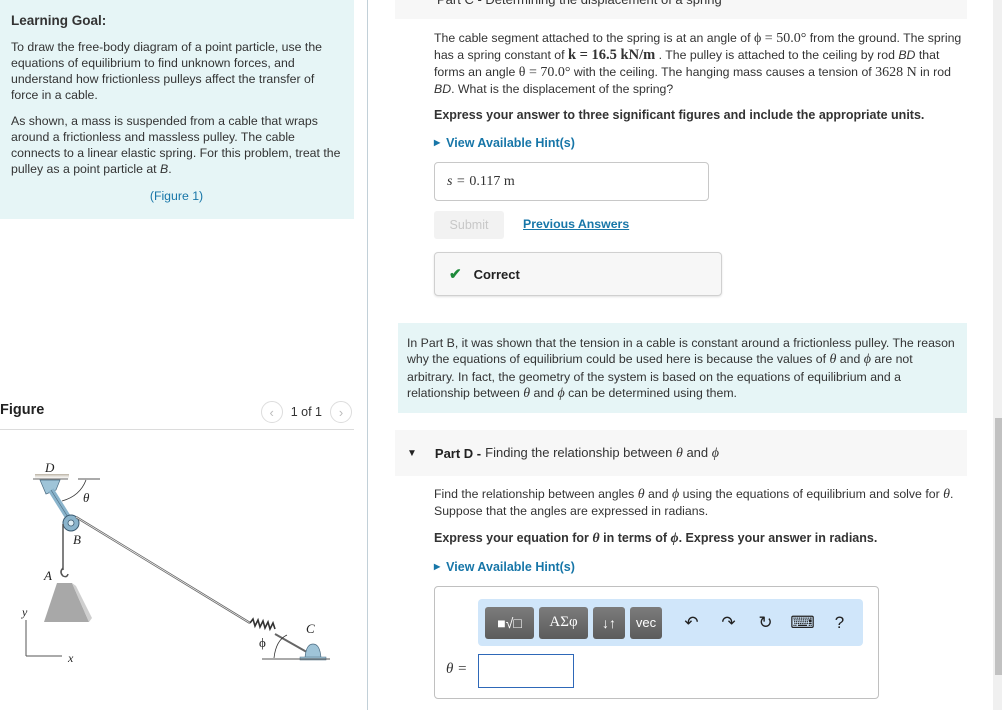  I want to click on label-b: B, so click(77, 539).